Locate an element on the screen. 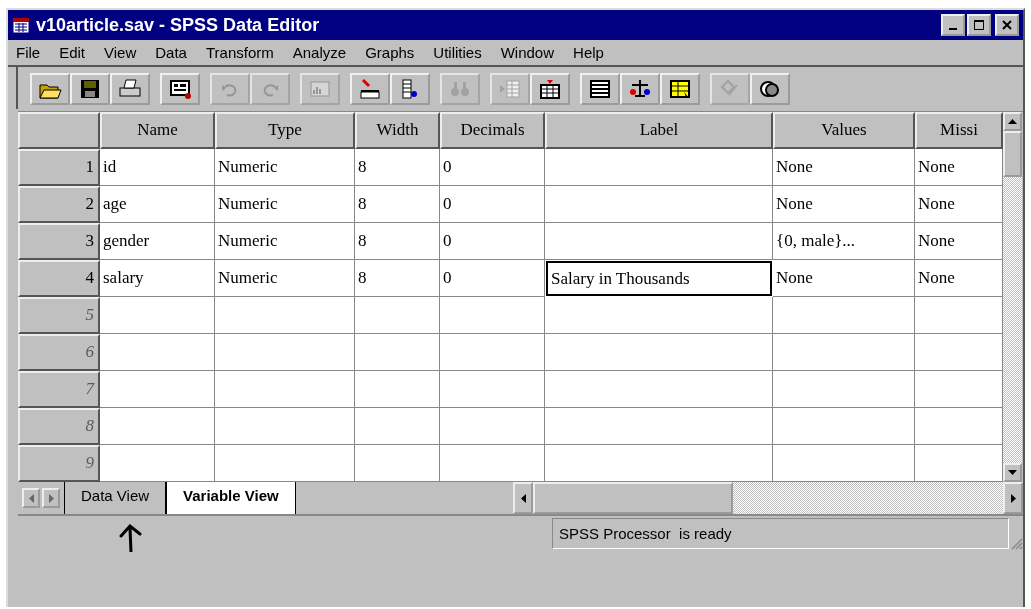 The width and height of the screenshot is (1031, 609). table-cell: age is located at coordinates (157, 204).